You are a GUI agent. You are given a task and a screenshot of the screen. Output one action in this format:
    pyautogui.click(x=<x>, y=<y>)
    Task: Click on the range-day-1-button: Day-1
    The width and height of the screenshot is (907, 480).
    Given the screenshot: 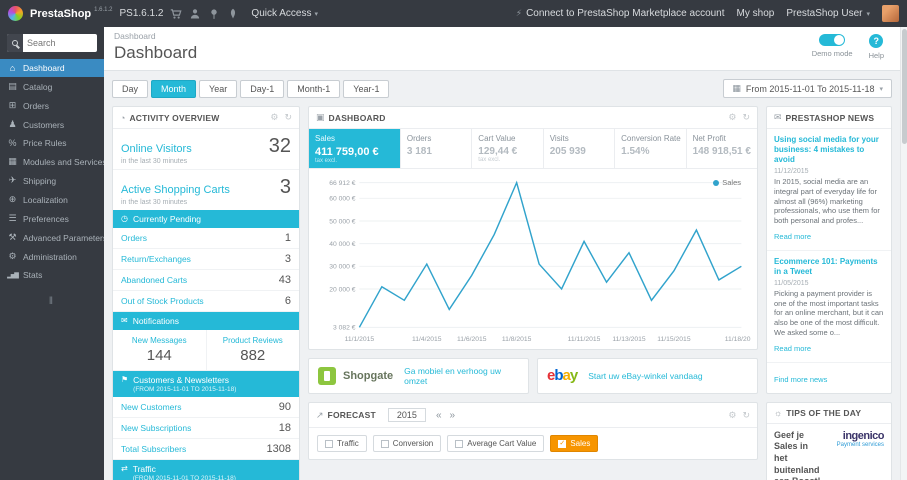 What is the action you would take?
    pyautogui.click(x=262, y=88)
    